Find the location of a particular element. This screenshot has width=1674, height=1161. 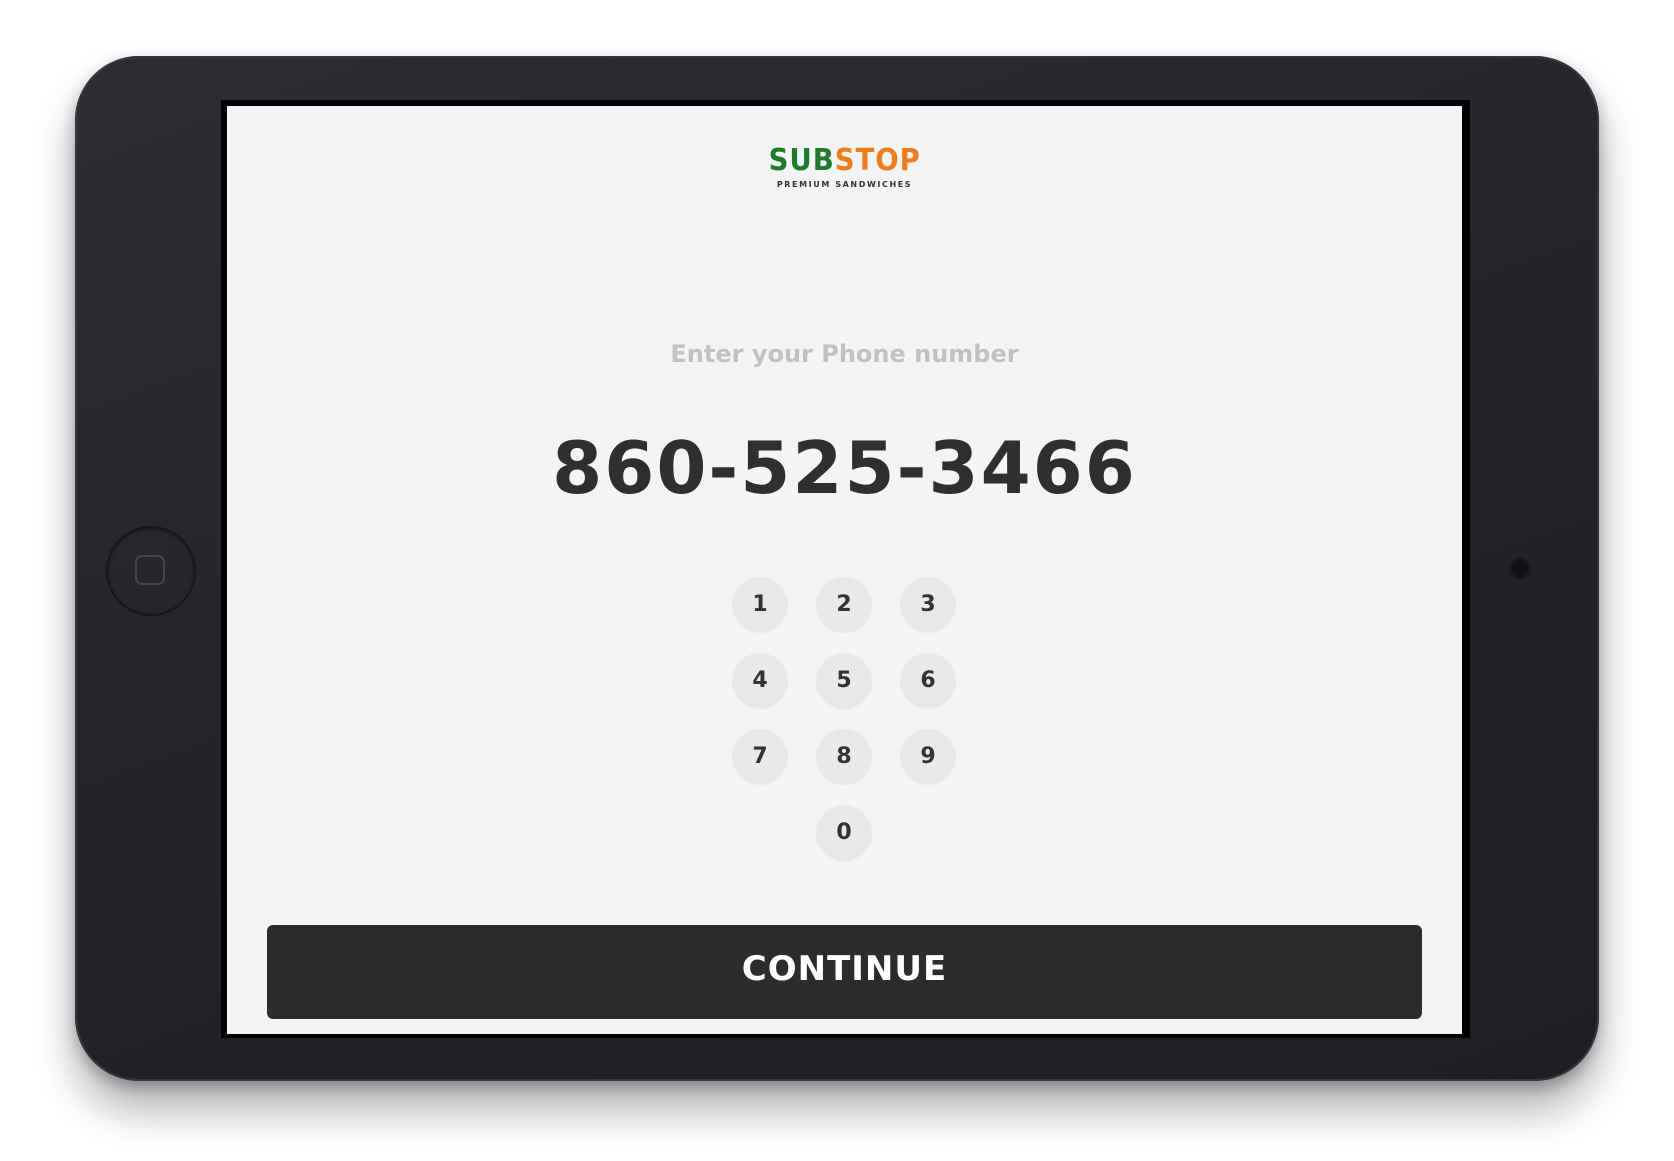

keypad-key-0: 0 is located at coordinates (844, 833).